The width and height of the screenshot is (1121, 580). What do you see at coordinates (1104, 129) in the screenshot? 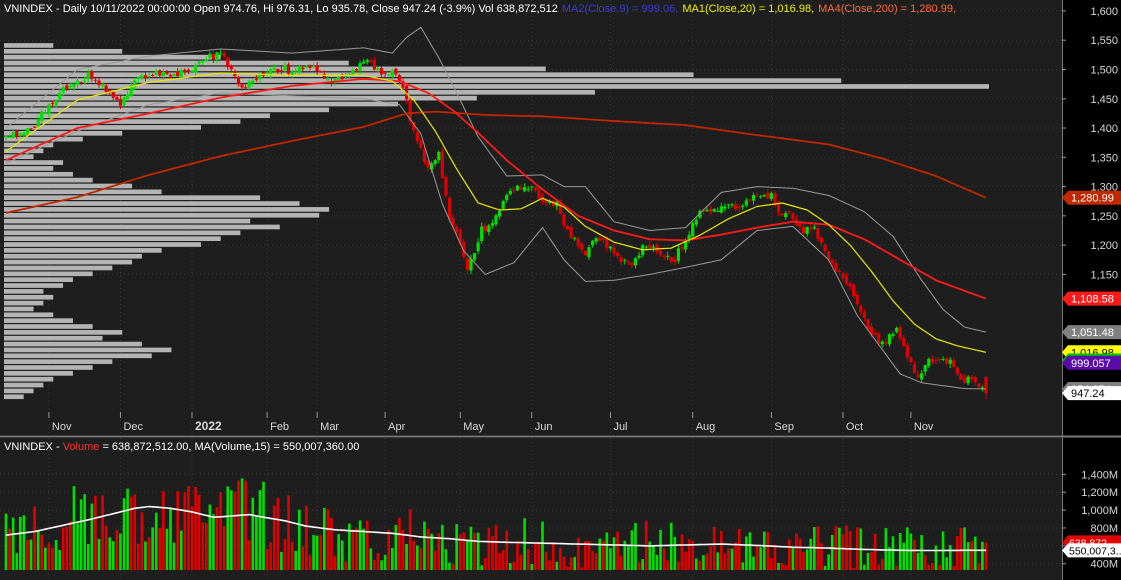
I see `price-tick-label: 1,400` at bounding box center [1104, 129].